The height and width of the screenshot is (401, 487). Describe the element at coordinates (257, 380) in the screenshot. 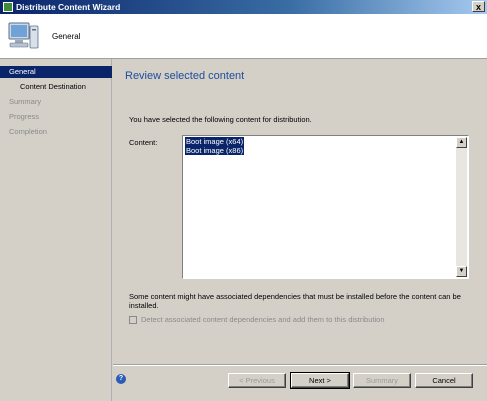

I see `previous-button: < Previous` at that location.